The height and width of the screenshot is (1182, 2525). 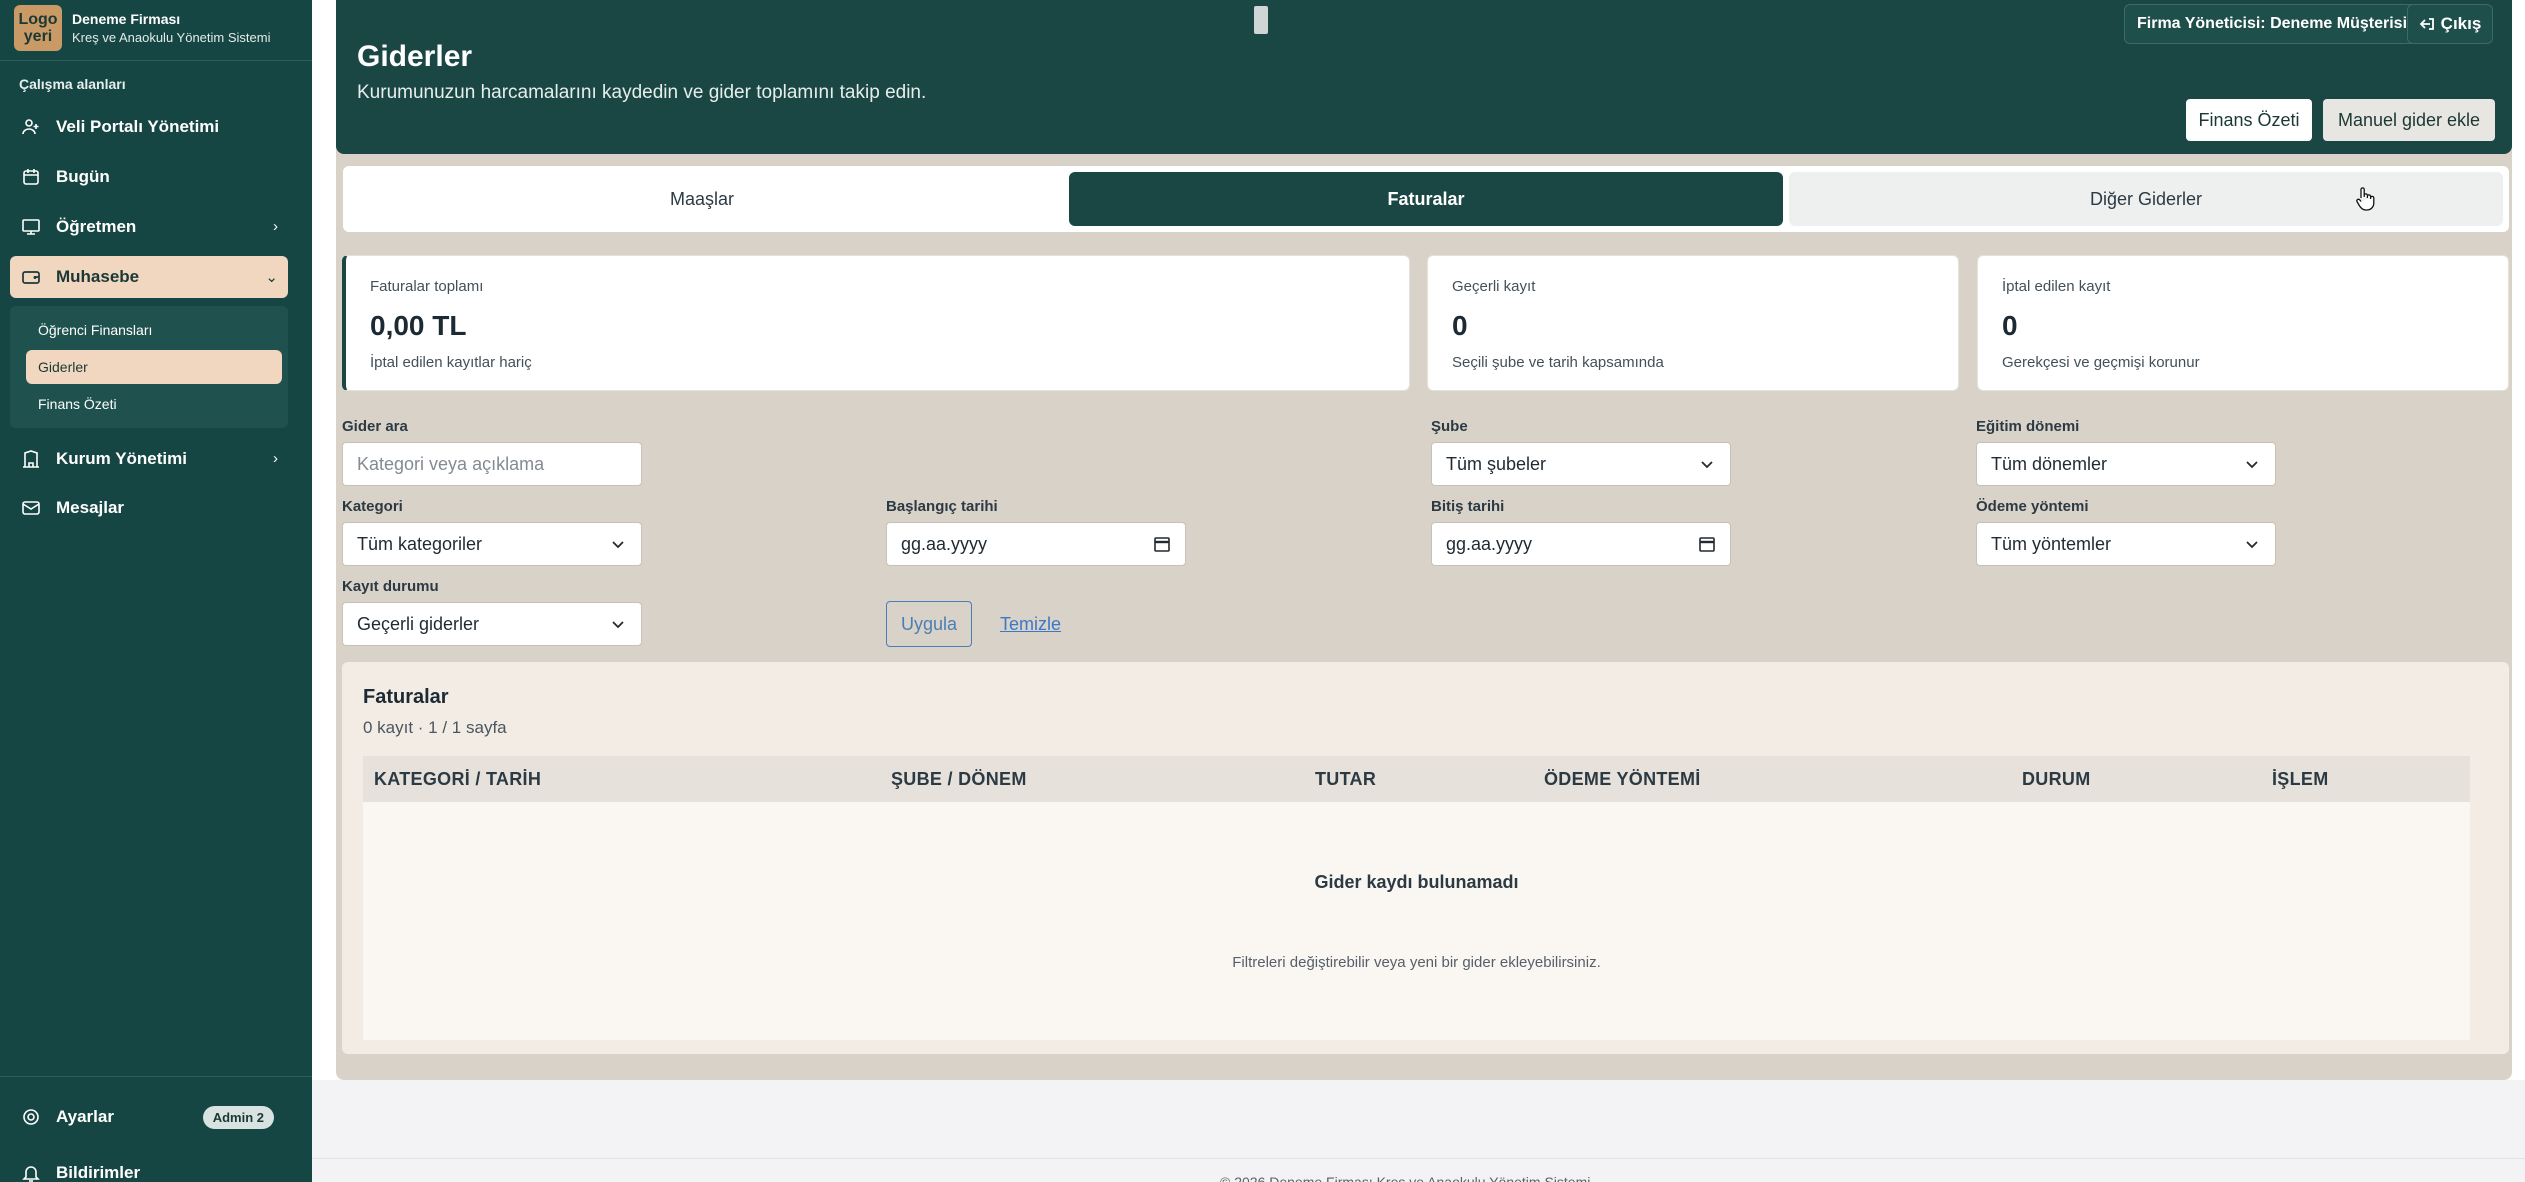 I want to click on sidebar-item-label: Öğretmen, so click(x=96, y=226).